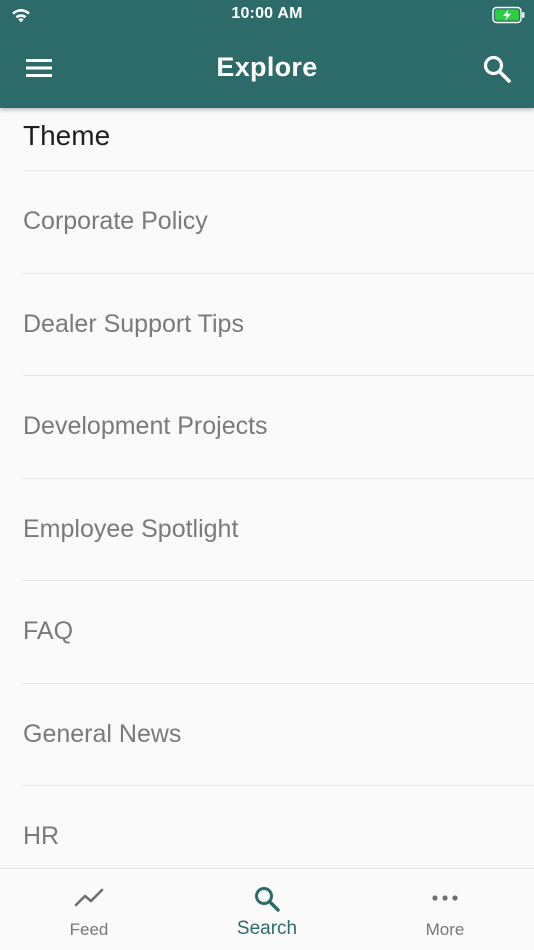 The image size is (534, 950). Describe the element at coordinates (267, 632) in the screenshot. I see `list-item-faq: FAQ` at that location.